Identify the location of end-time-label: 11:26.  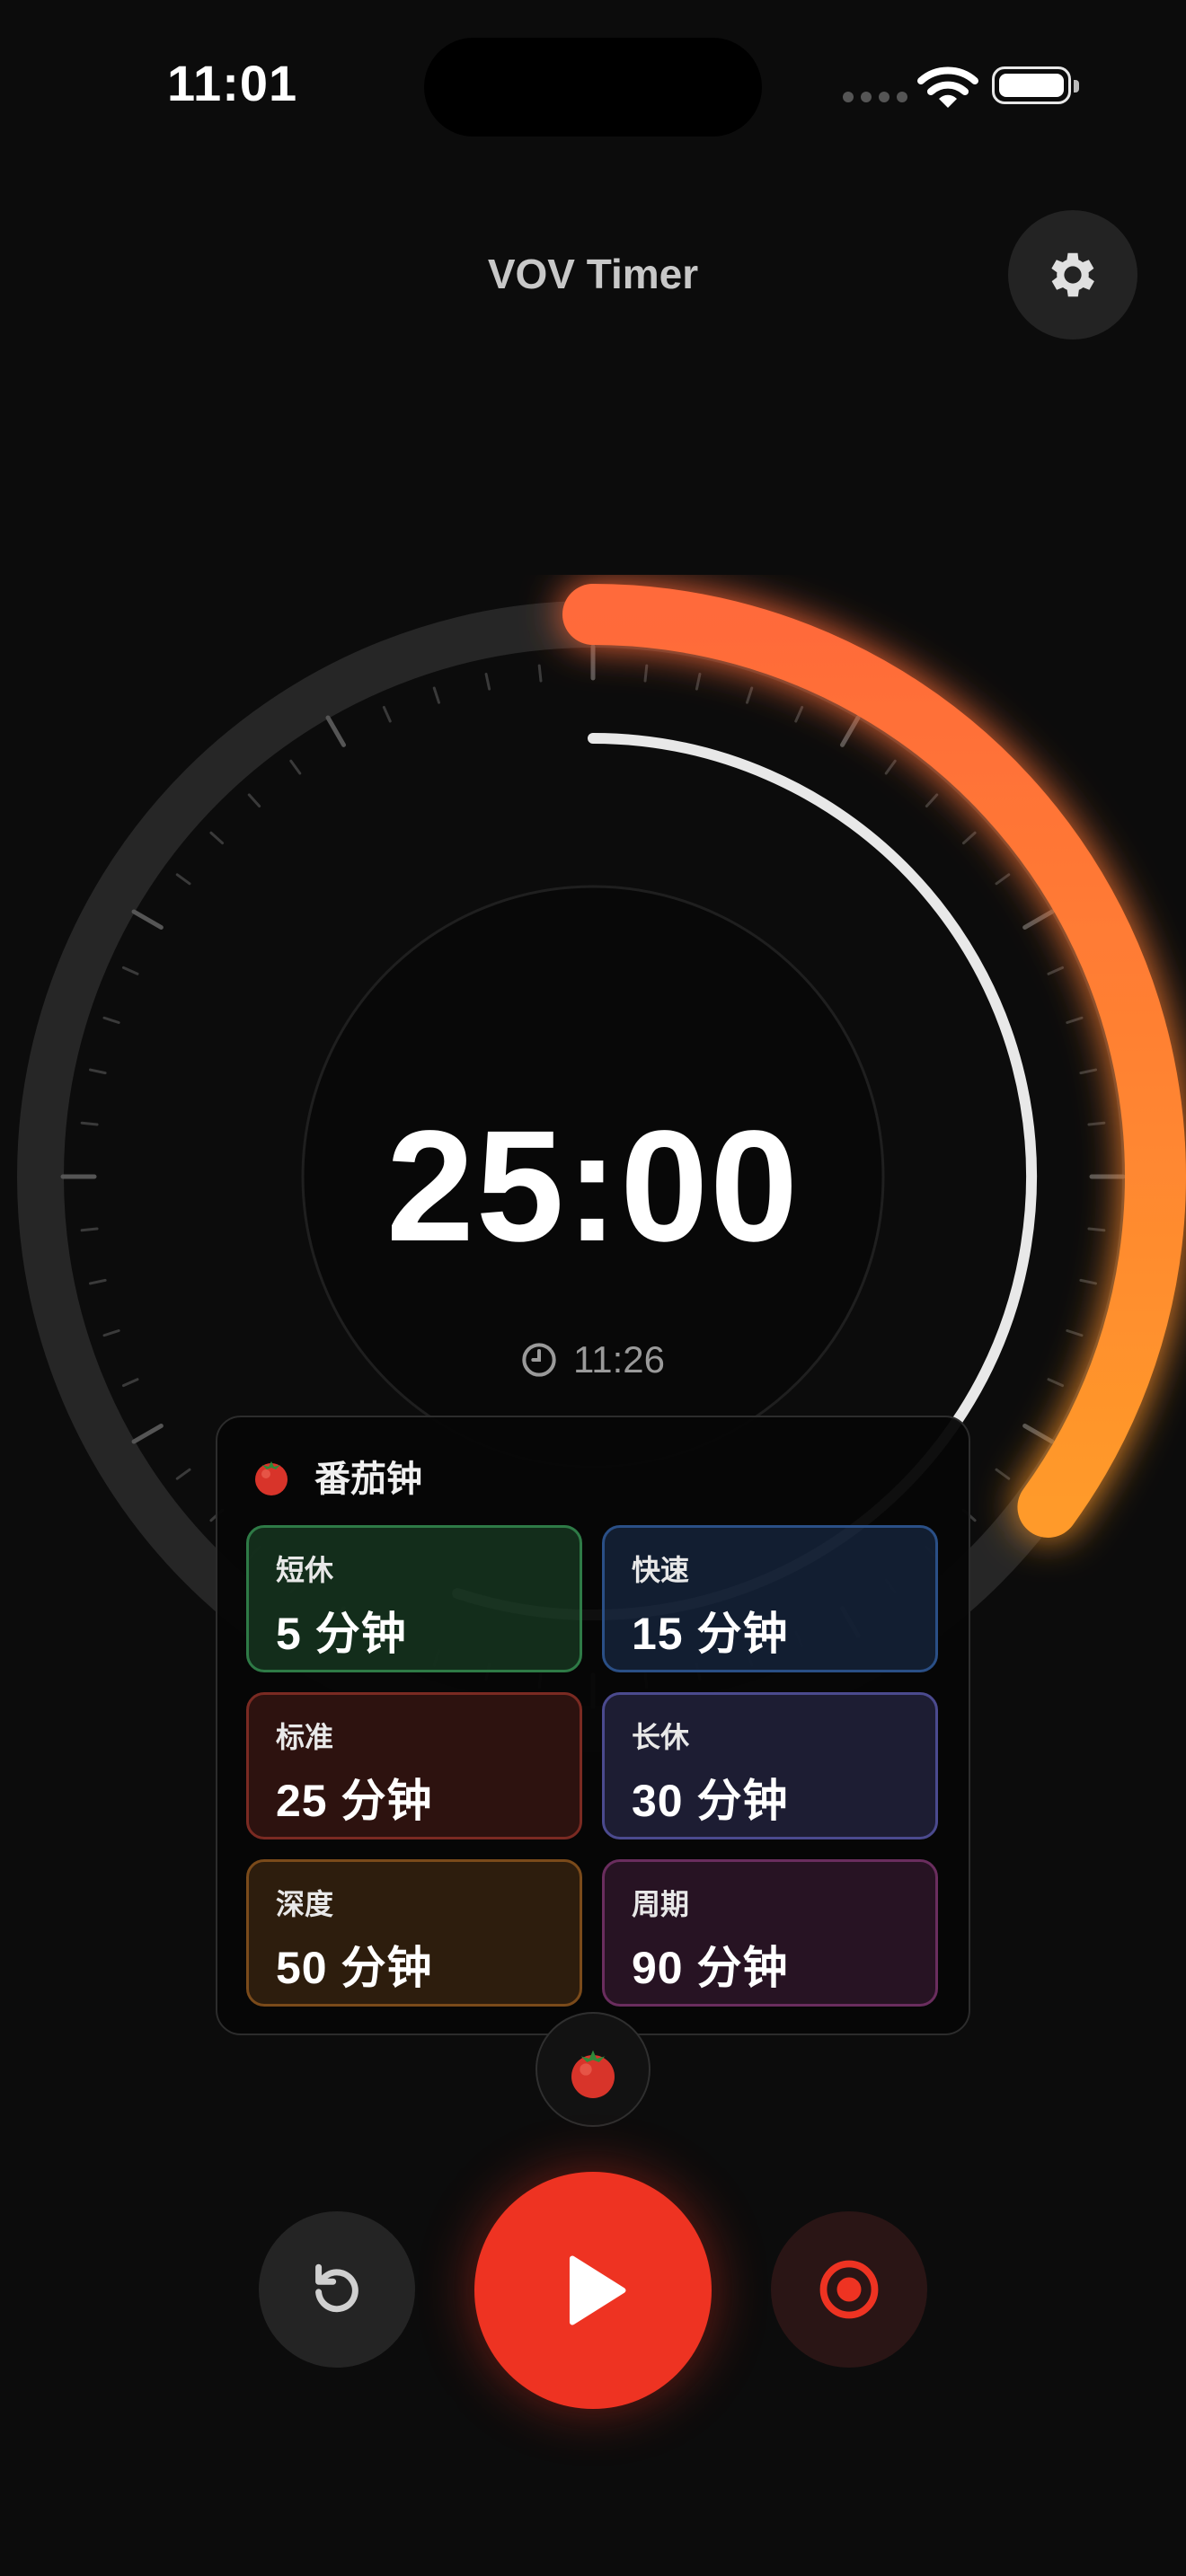
(619, 1359).